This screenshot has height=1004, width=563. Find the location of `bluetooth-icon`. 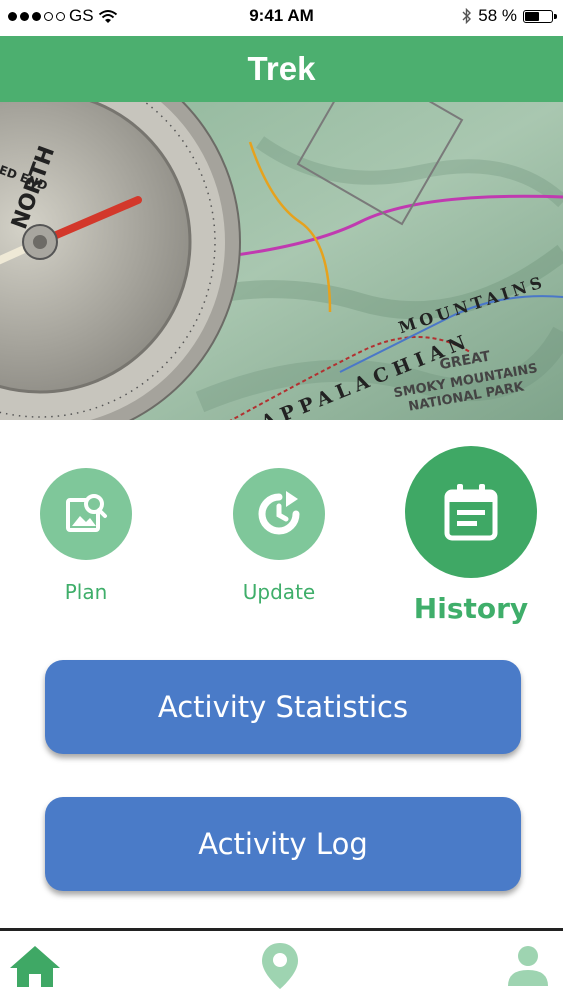

bluetooth-icon is located at coordinates (467, 16).